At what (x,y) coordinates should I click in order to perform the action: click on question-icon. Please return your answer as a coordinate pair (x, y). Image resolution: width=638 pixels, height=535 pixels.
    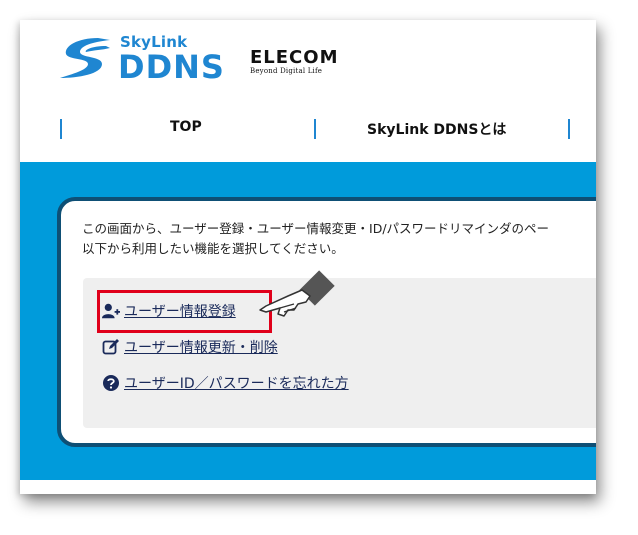
    Looking at the image, I should click on (111, 383).